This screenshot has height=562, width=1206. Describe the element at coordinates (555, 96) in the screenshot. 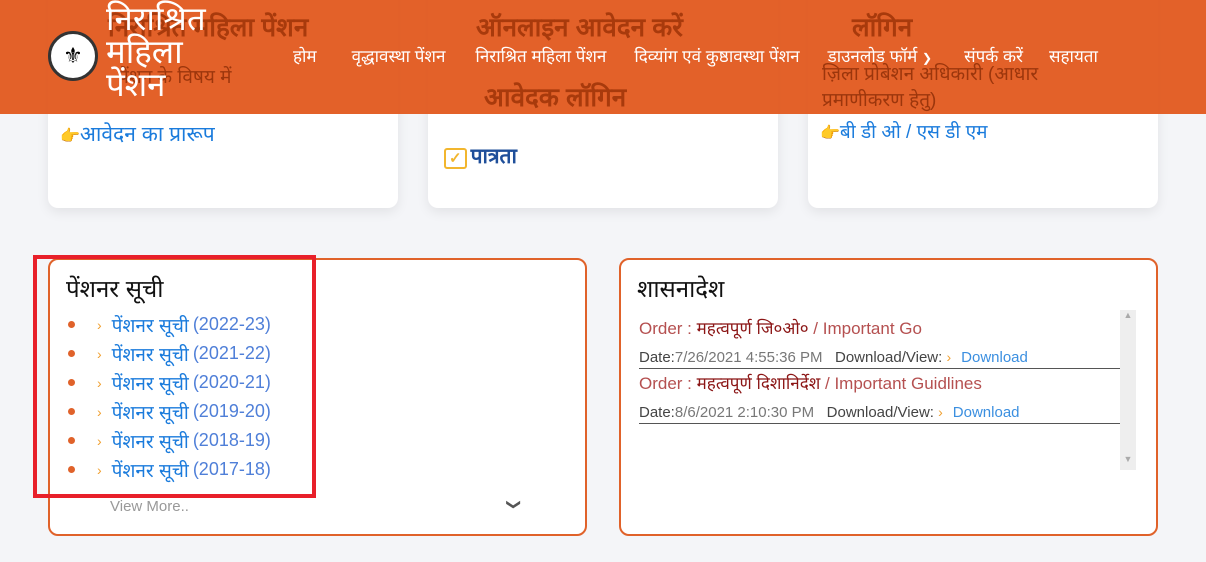

I see `card-sub: आवेदक लॉगिन` at that location.